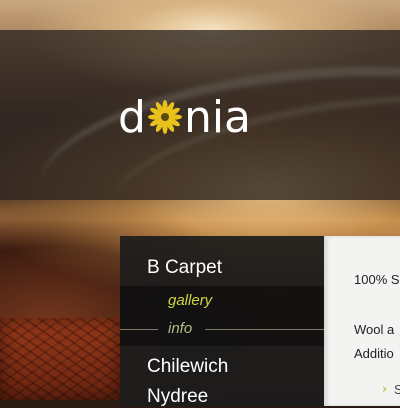 This screenshot has width=400, height=408. I want to click on chevron-right-icon: ›, so click(384, 389).